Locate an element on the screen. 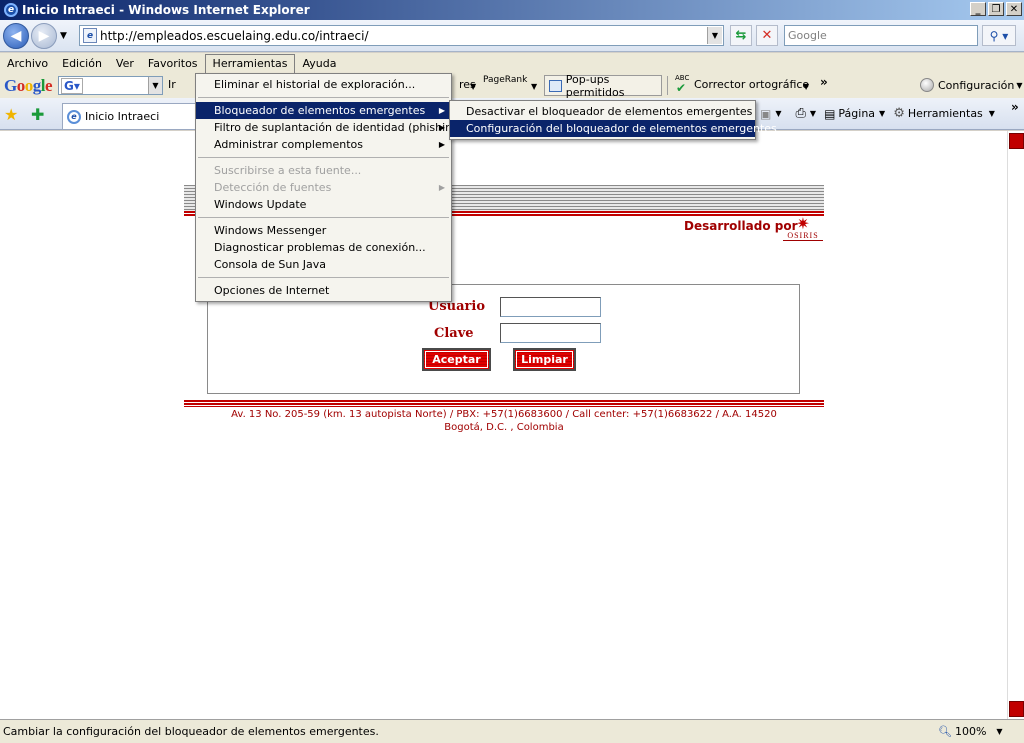 The height and width of the screenshot is (743, 1024). popup-window-icon is located at coordinates (555, 85).